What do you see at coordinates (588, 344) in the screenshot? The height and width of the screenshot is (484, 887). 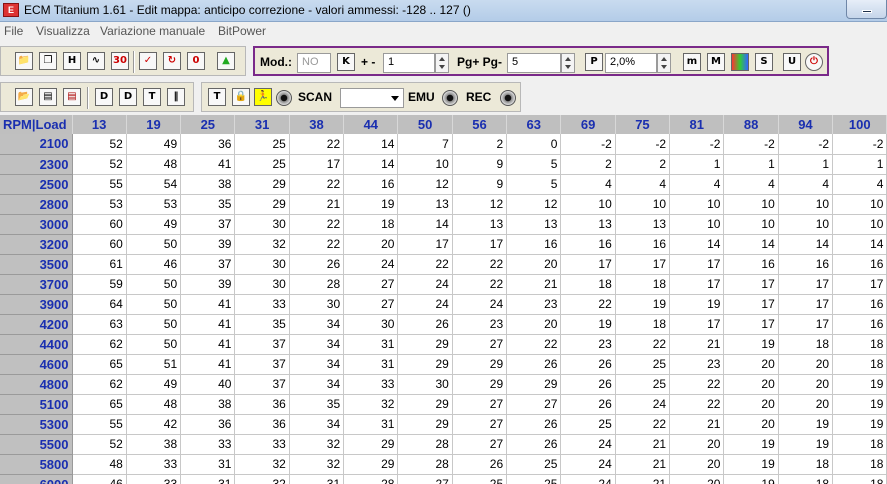 I see `map-cell: 23` at bounding box center [588, 344].